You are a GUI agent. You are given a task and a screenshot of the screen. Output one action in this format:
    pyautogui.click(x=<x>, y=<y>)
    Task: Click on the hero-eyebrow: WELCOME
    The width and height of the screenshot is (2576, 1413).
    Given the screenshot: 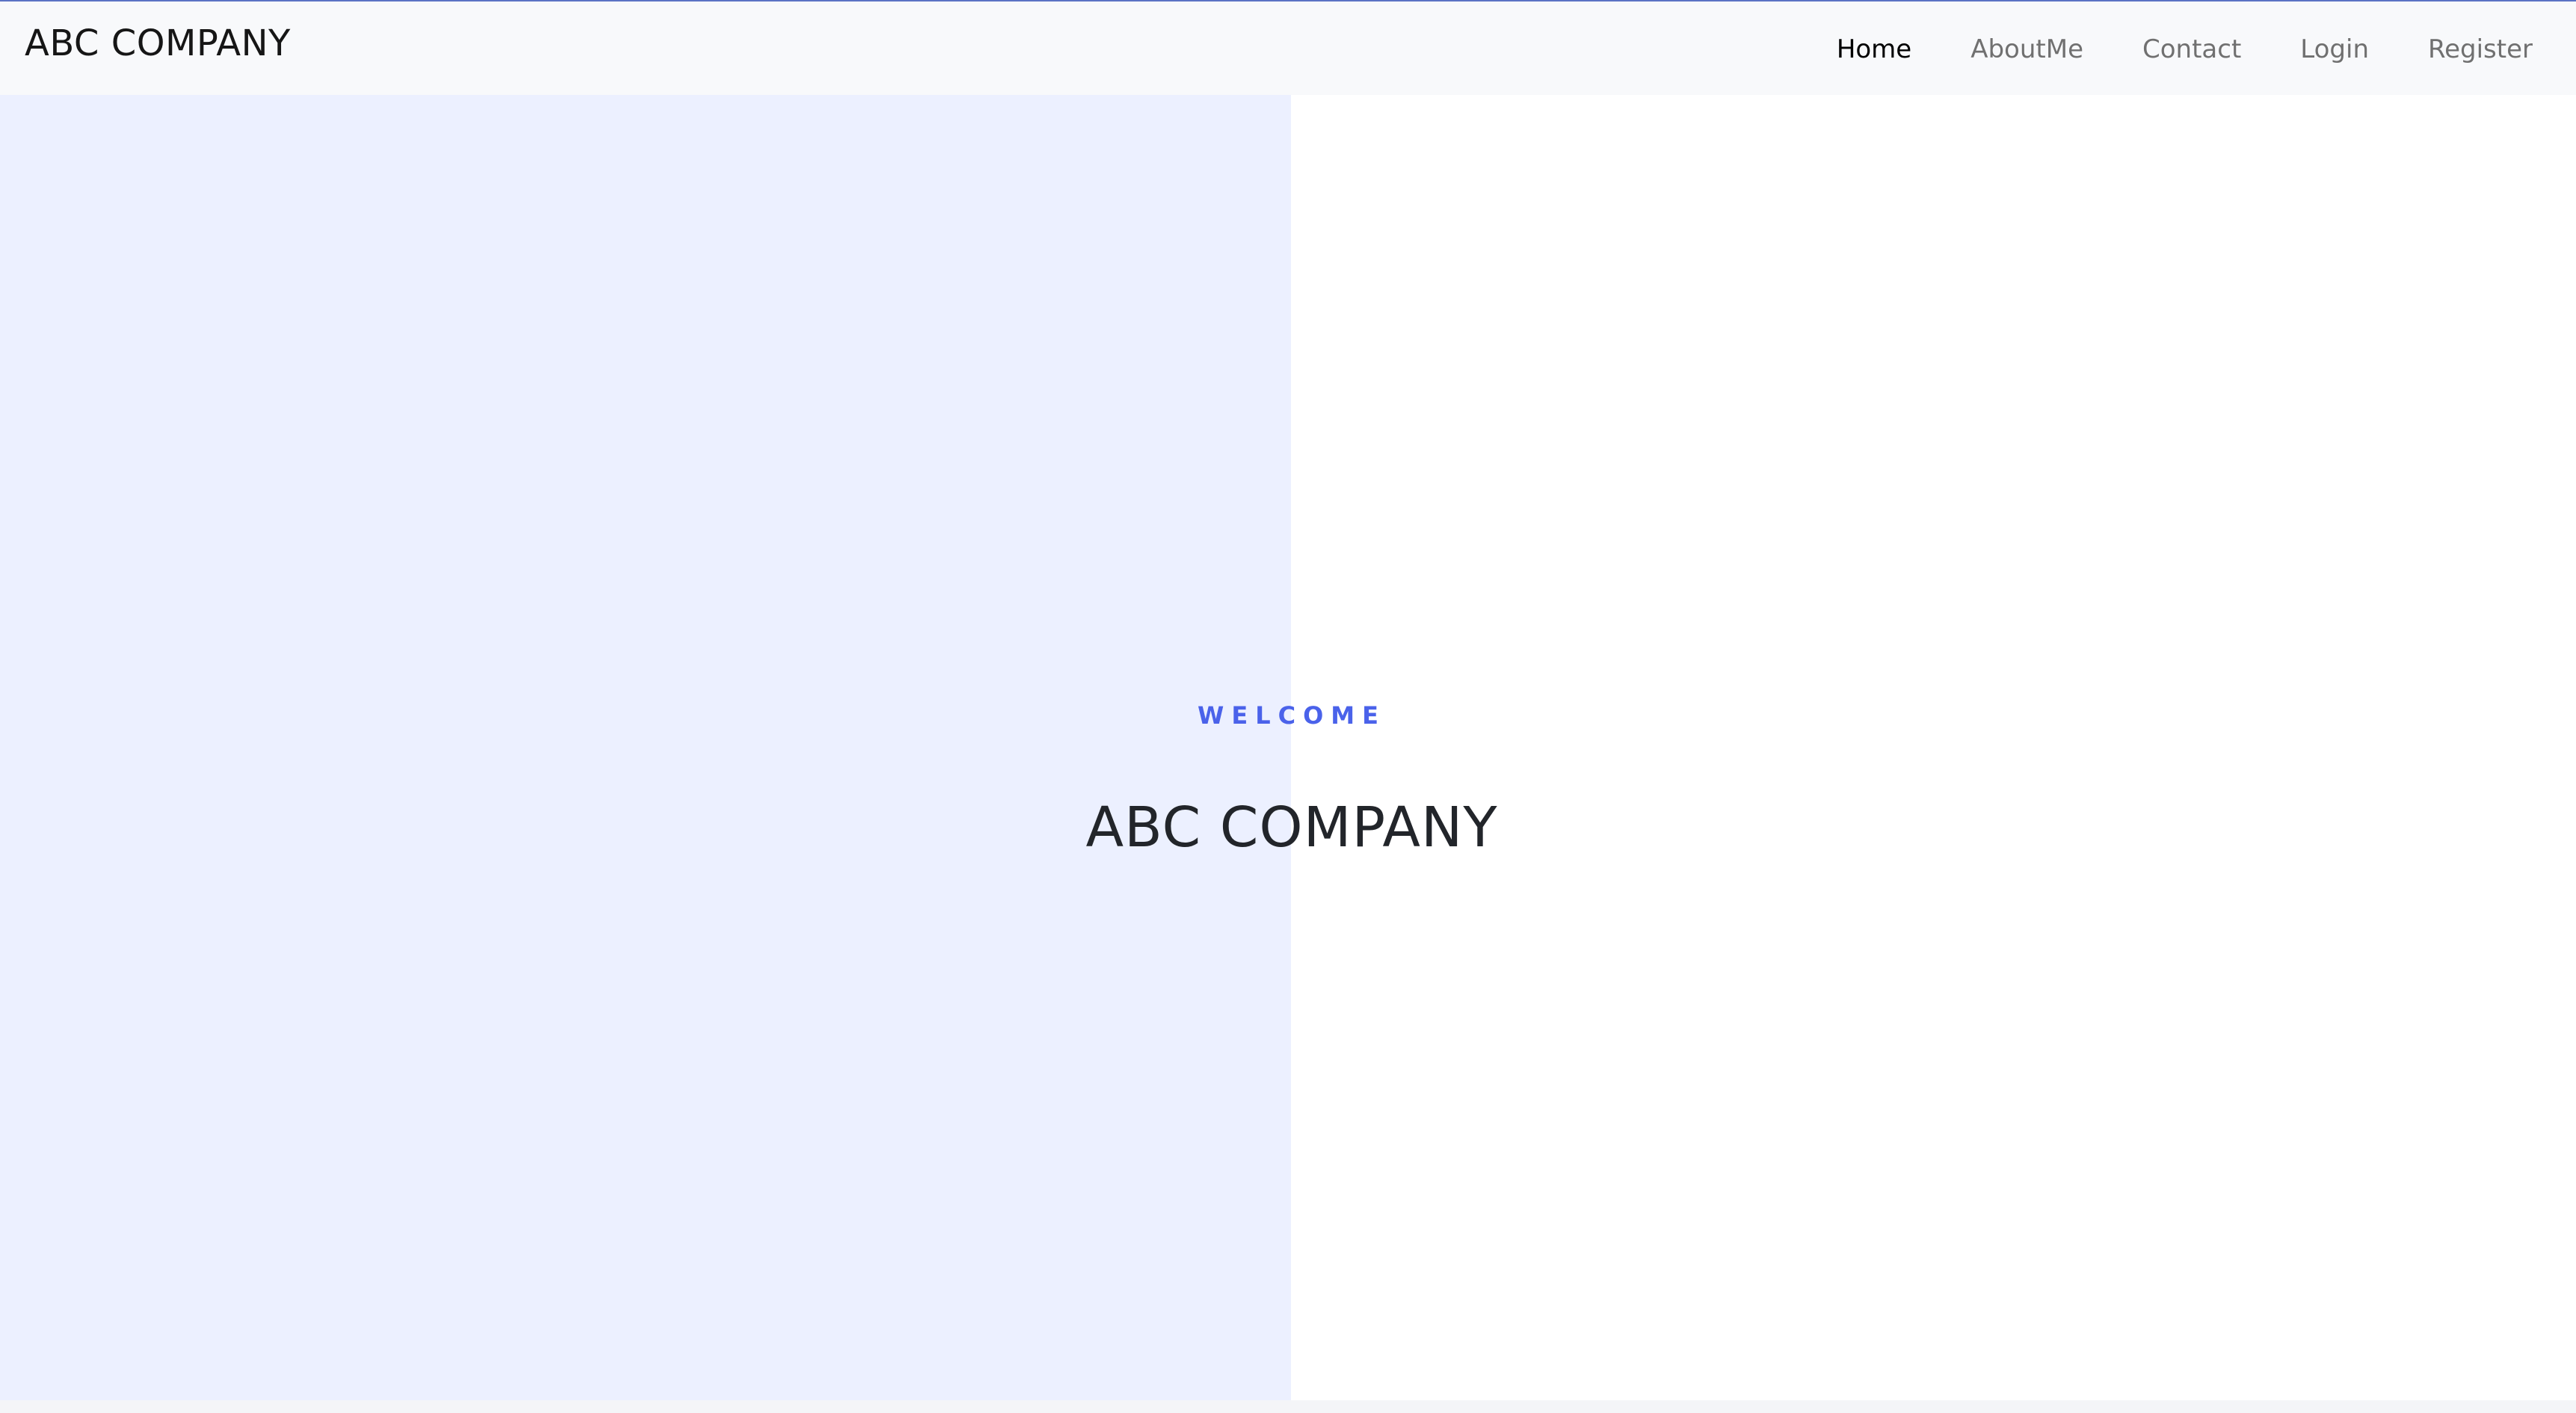 What is the action you would take?
    pyautogui.click(x=1292, y=715)
    